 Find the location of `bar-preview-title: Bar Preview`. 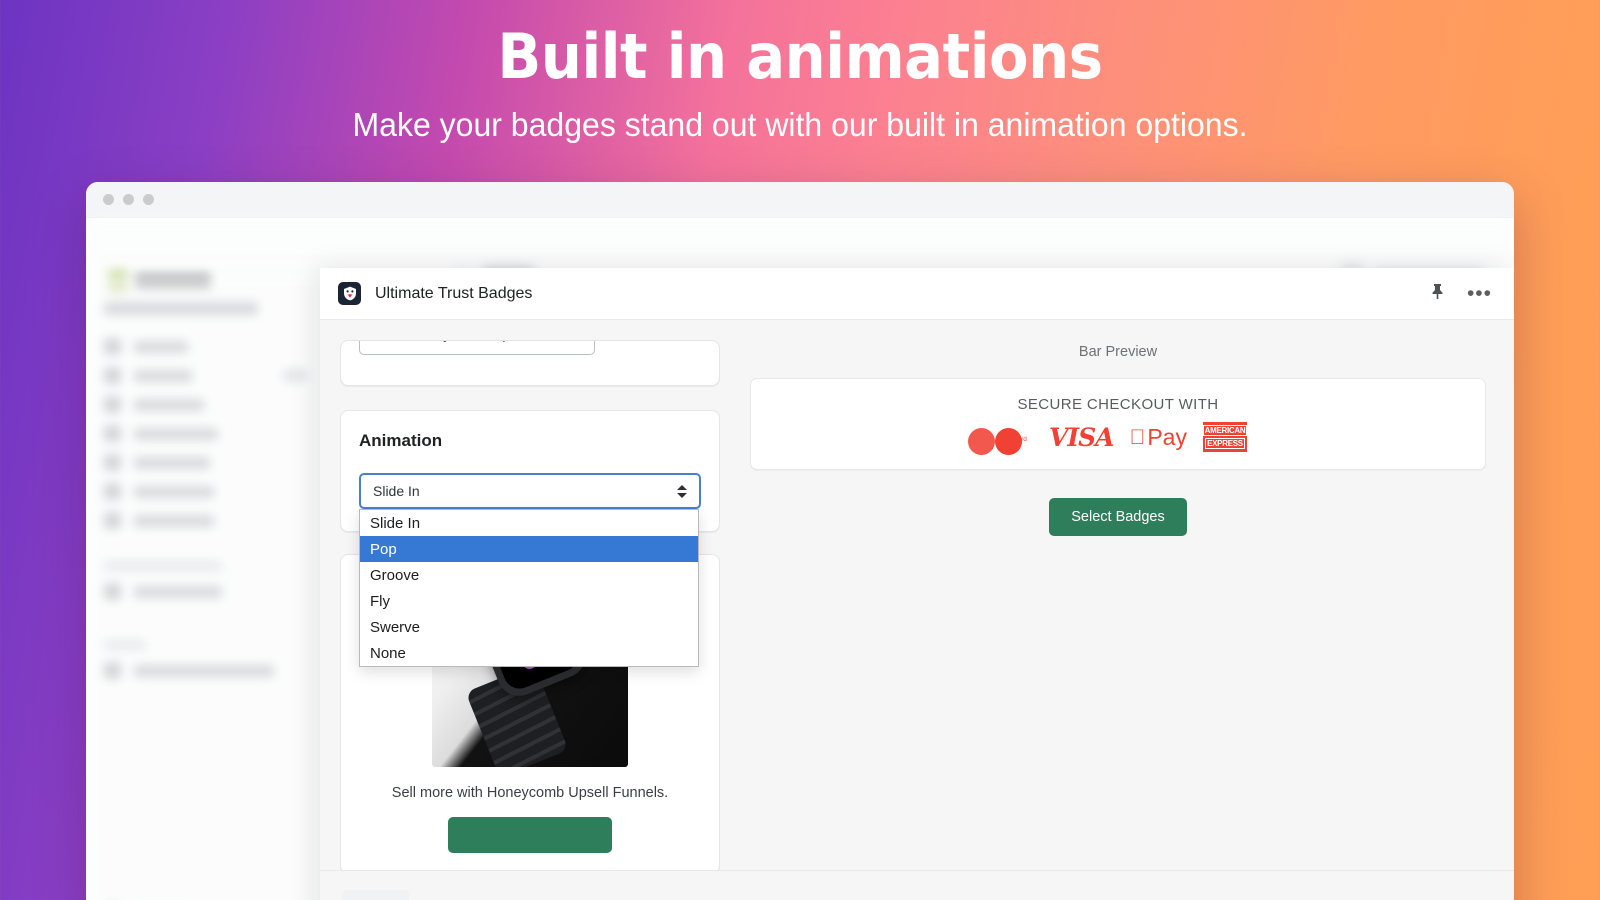

bar-preview-title: Bar Preview is located at coordinates (1118, 352).